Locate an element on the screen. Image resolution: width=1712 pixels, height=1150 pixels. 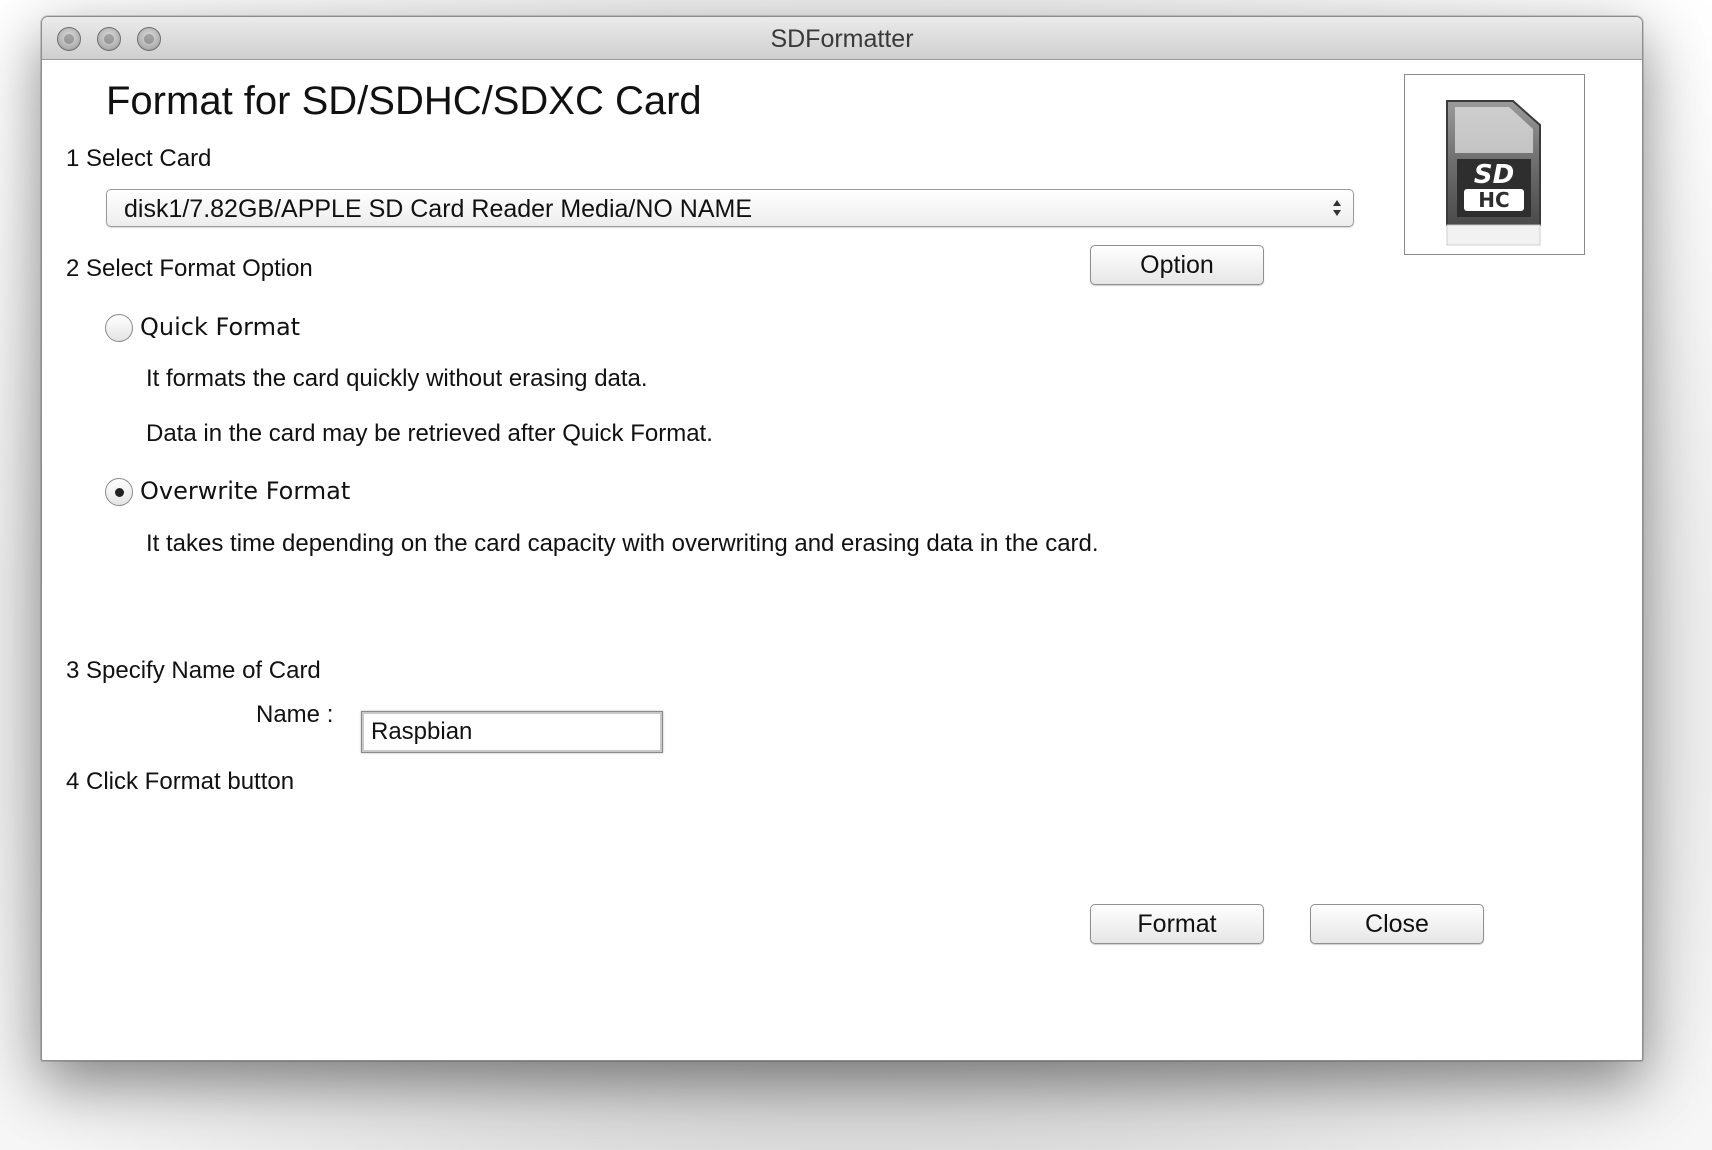
title-bar: SDFormatter is located at coordinates (842, 38).